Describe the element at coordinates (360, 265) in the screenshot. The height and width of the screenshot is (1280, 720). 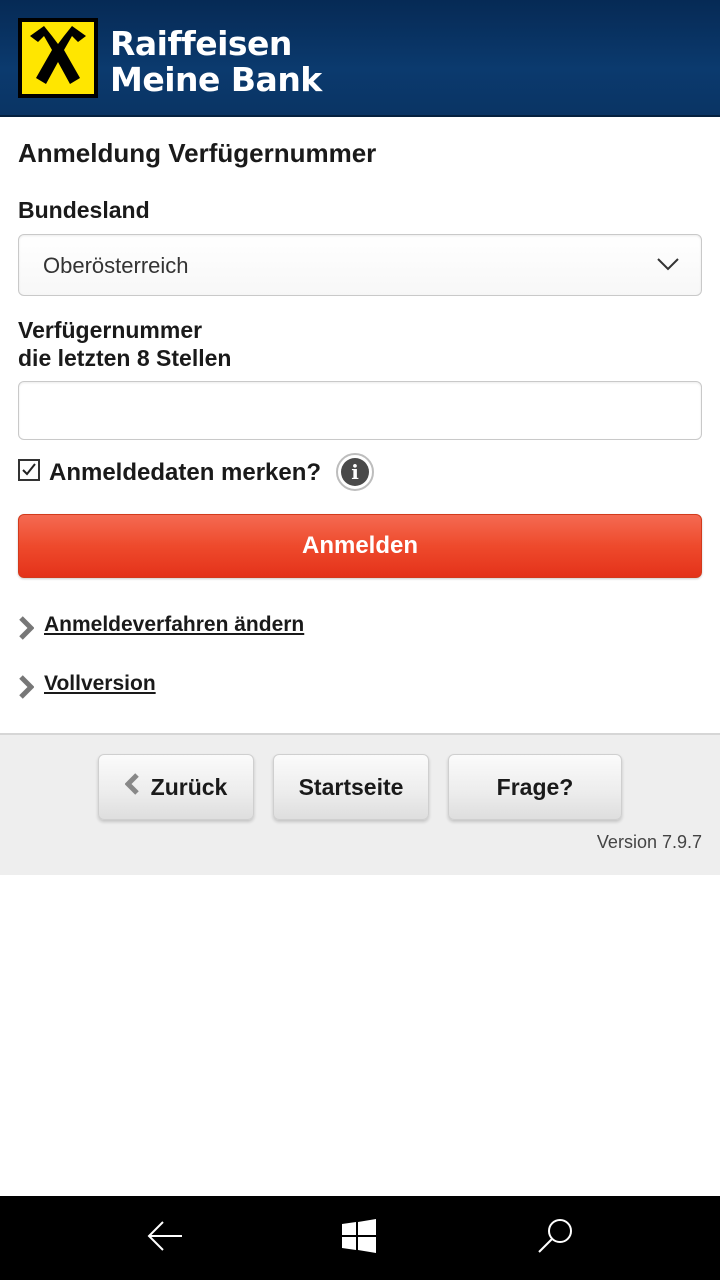
I see `state-select: Oberösterreich` at that location.